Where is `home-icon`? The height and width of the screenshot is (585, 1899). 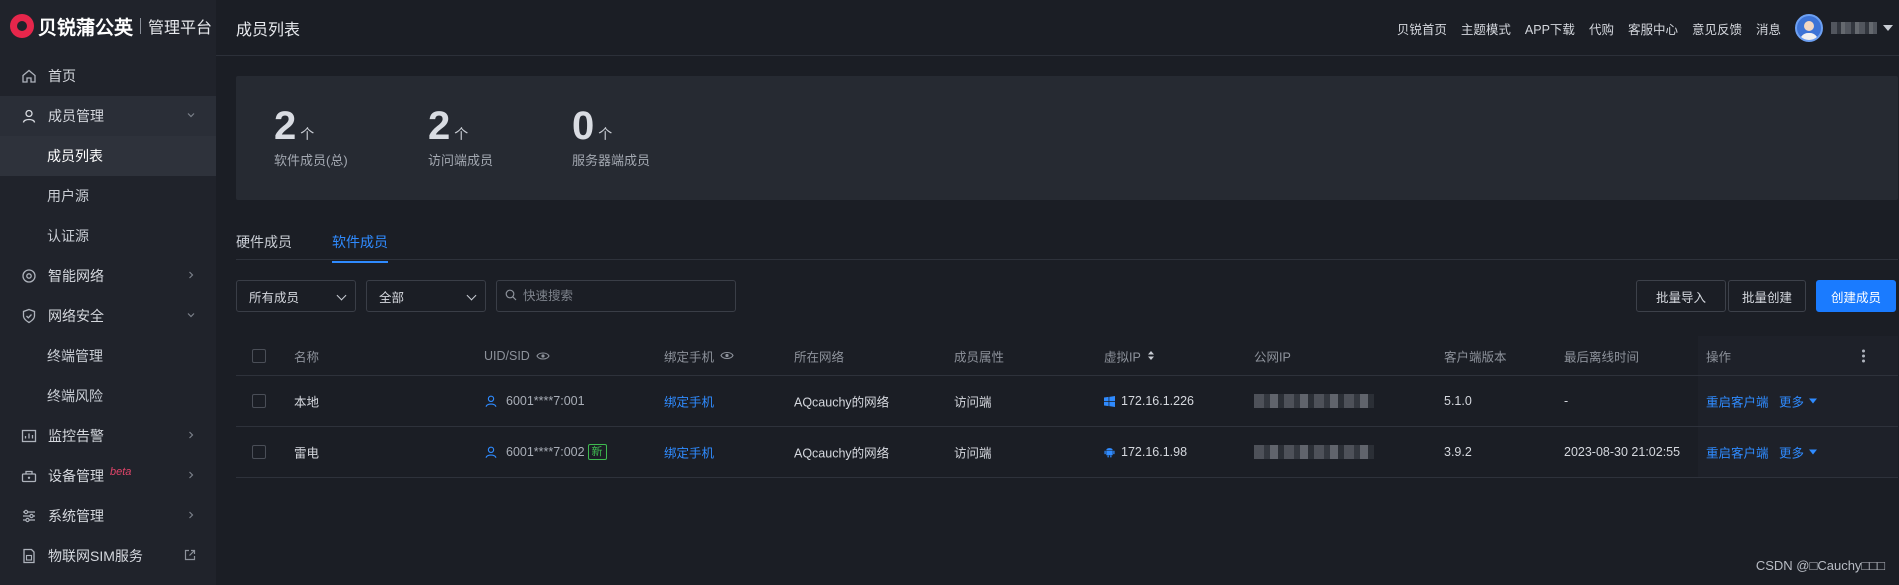
home-icon is located at coordinates (29, 76).